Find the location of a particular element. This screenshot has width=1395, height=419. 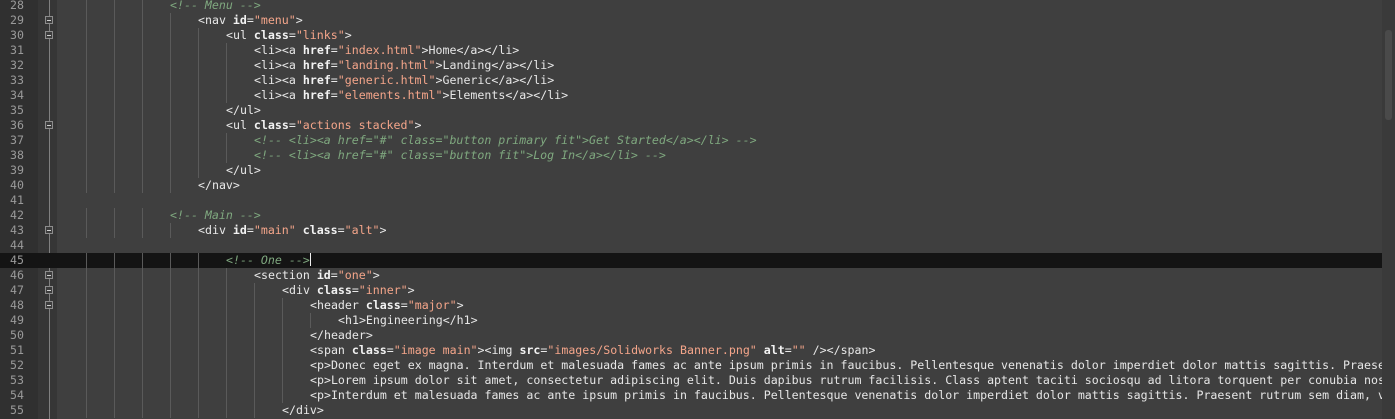

code-text: <header class="major"> is located at coordinates (387, 305).